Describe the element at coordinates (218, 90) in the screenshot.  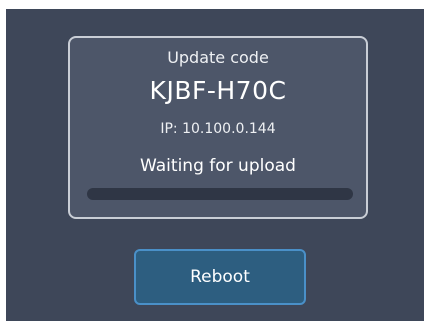
I see `update-code-value: KJBF-H70C` at that location.